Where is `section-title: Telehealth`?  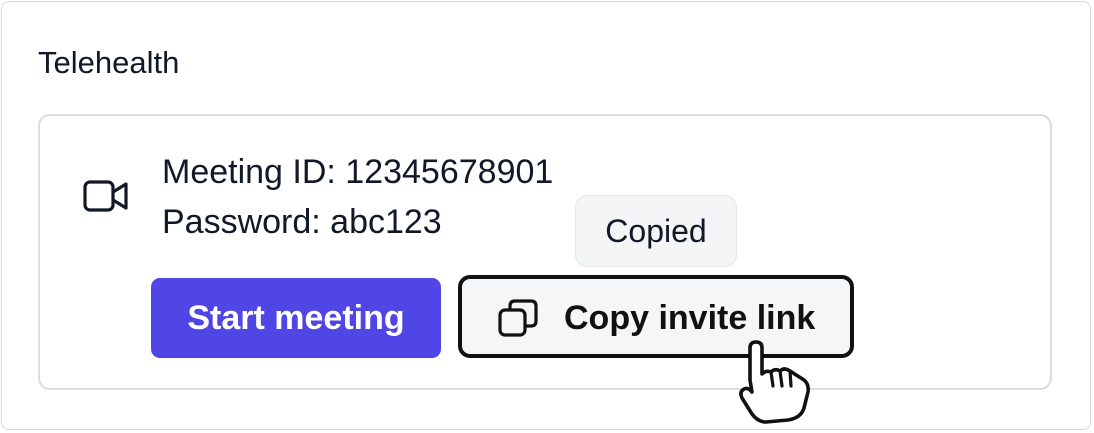 section-title: Telehealth is located at coordinates (109, 62).